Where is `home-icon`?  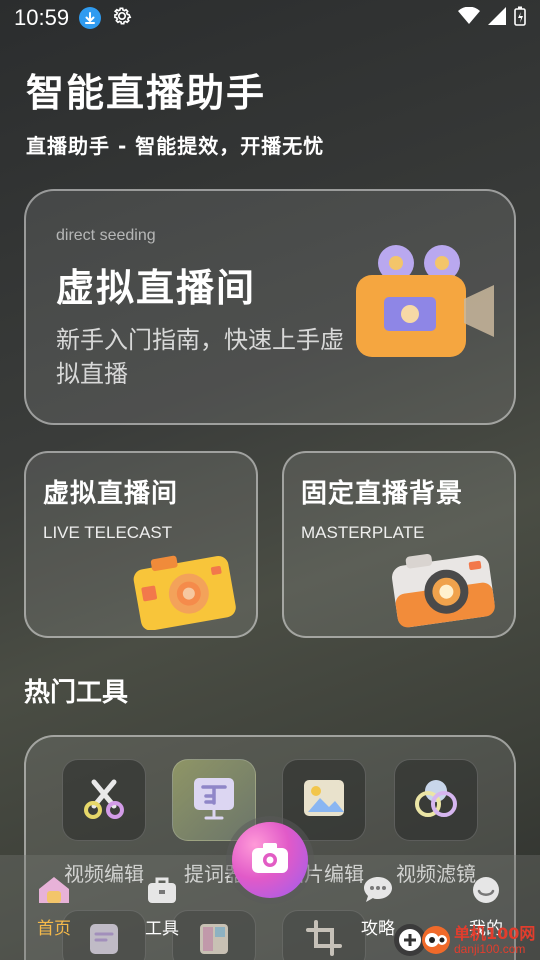
home-icon is located at coordinates (54, 893).